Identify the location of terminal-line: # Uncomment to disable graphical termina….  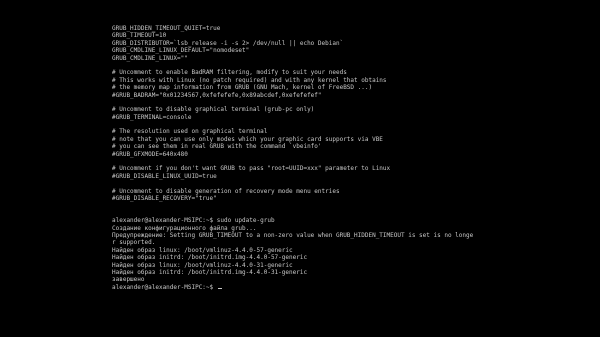
(213, 110).